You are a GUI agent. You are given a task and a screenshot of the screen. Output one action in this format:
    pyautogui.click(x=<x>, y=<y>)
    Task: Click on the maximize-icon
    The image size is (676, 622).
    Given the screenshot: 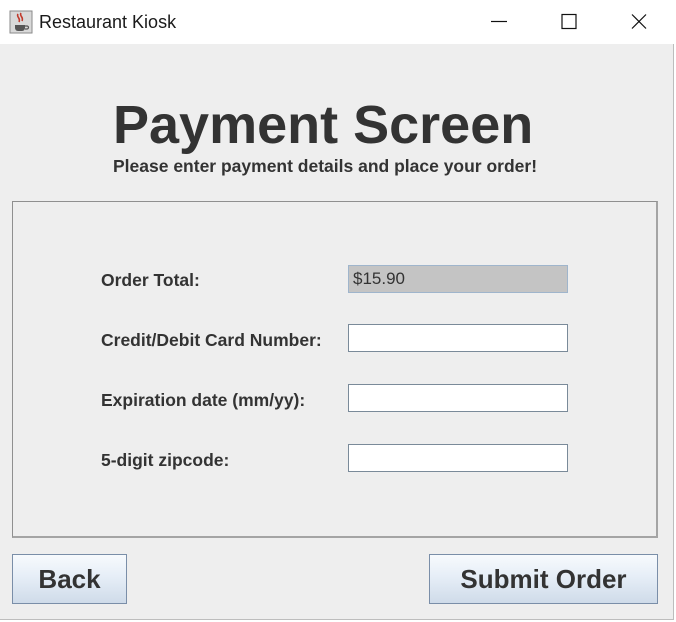 What is the action you would take?
    pyautogui.click(x=569, y=21)
    